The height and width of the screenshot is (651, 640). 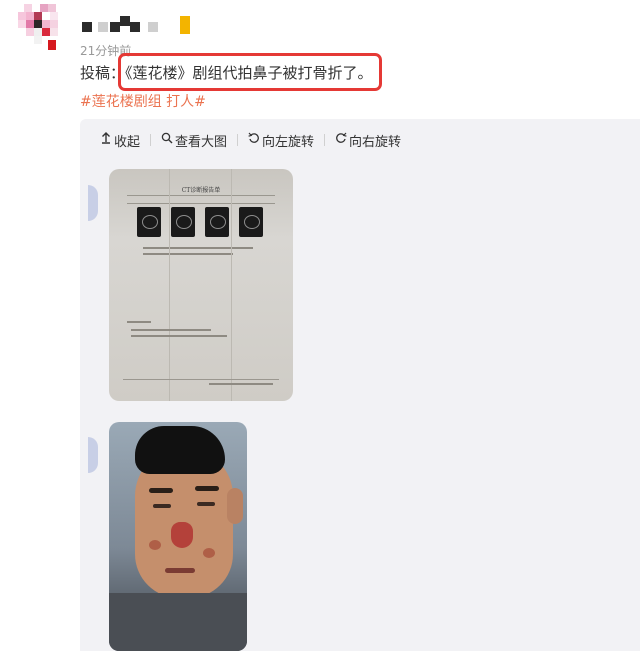 I want to click on ct-report-photo: CT诊断报告单, so click(x=201, y=285).